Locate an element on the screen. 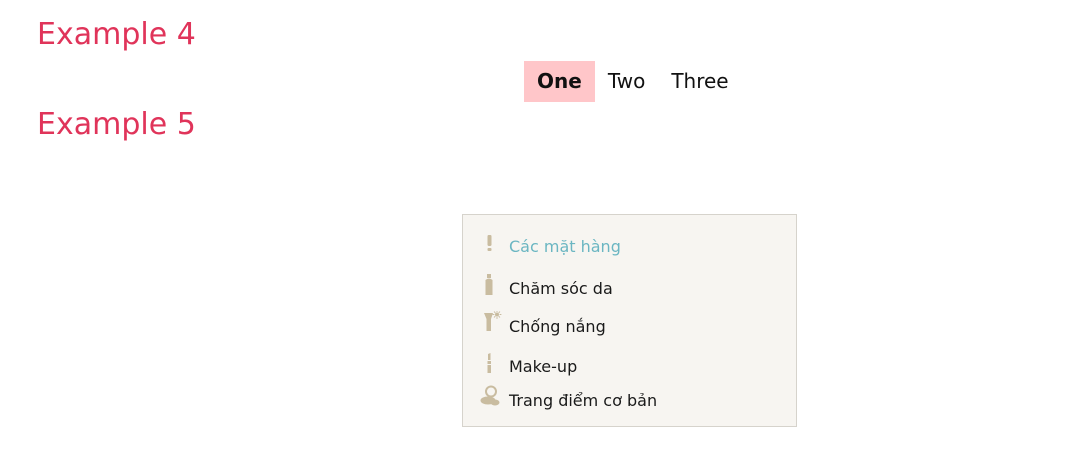  menu-label: Các mặt hàng is located at coordinates (565, 246).